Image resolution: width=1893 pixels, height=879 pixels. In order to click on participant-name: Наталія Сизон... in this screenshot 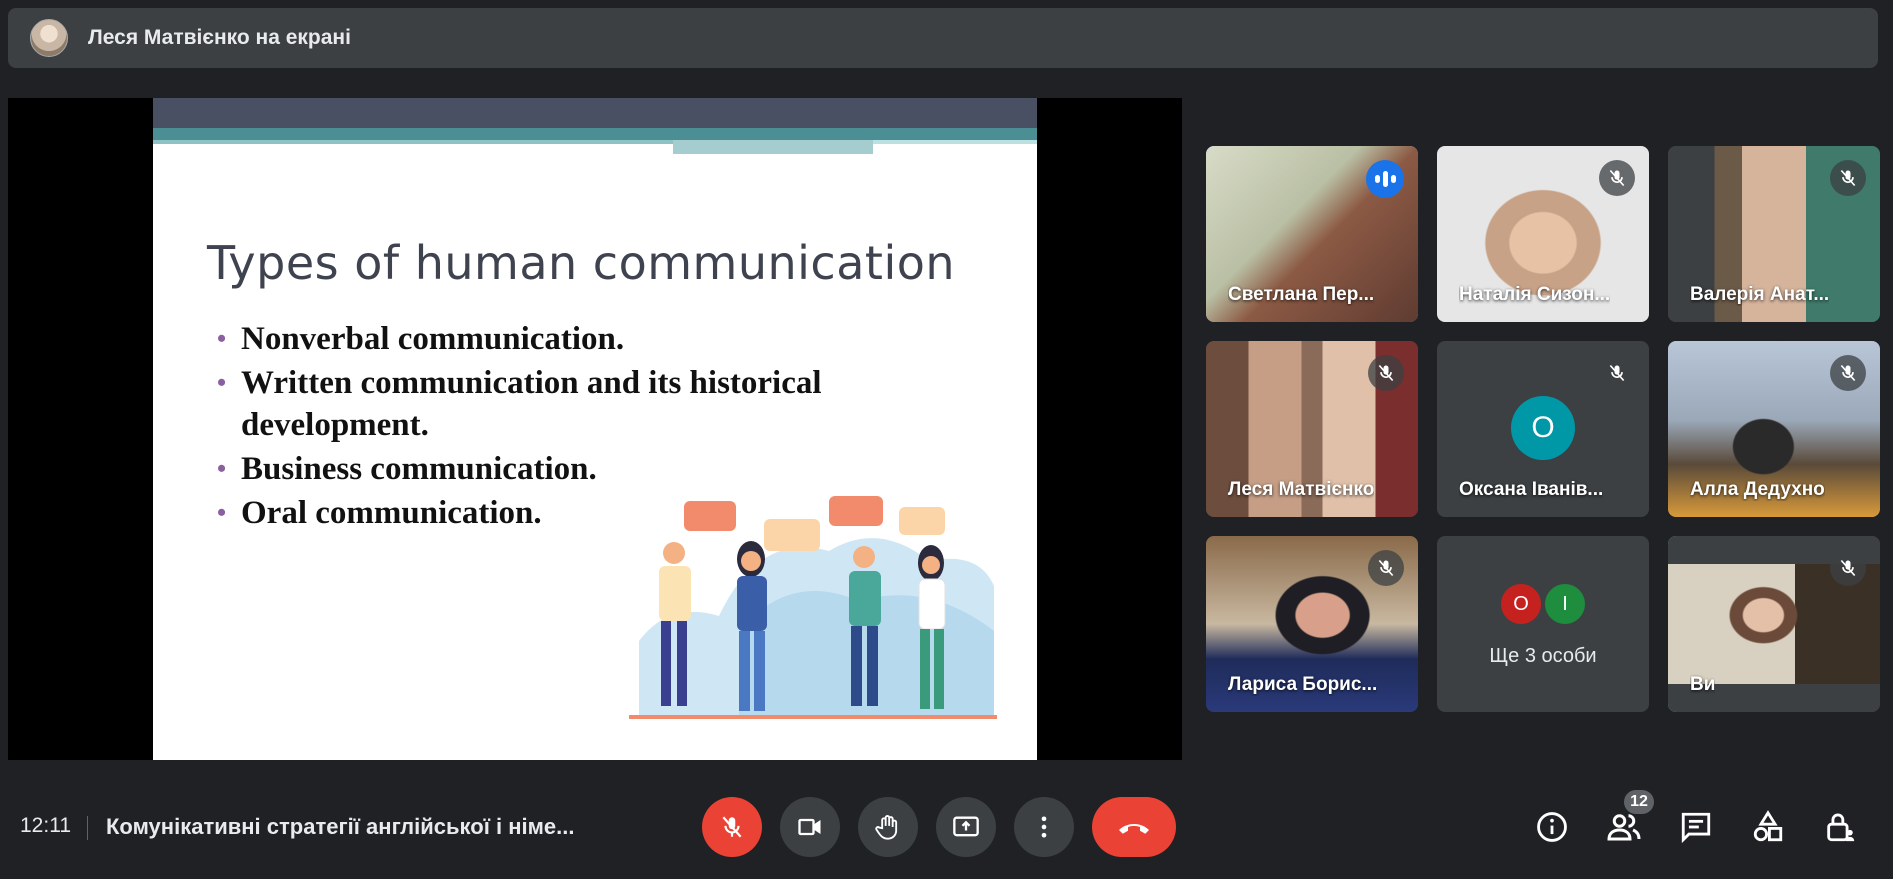, I will do `click(1535, 294)`.